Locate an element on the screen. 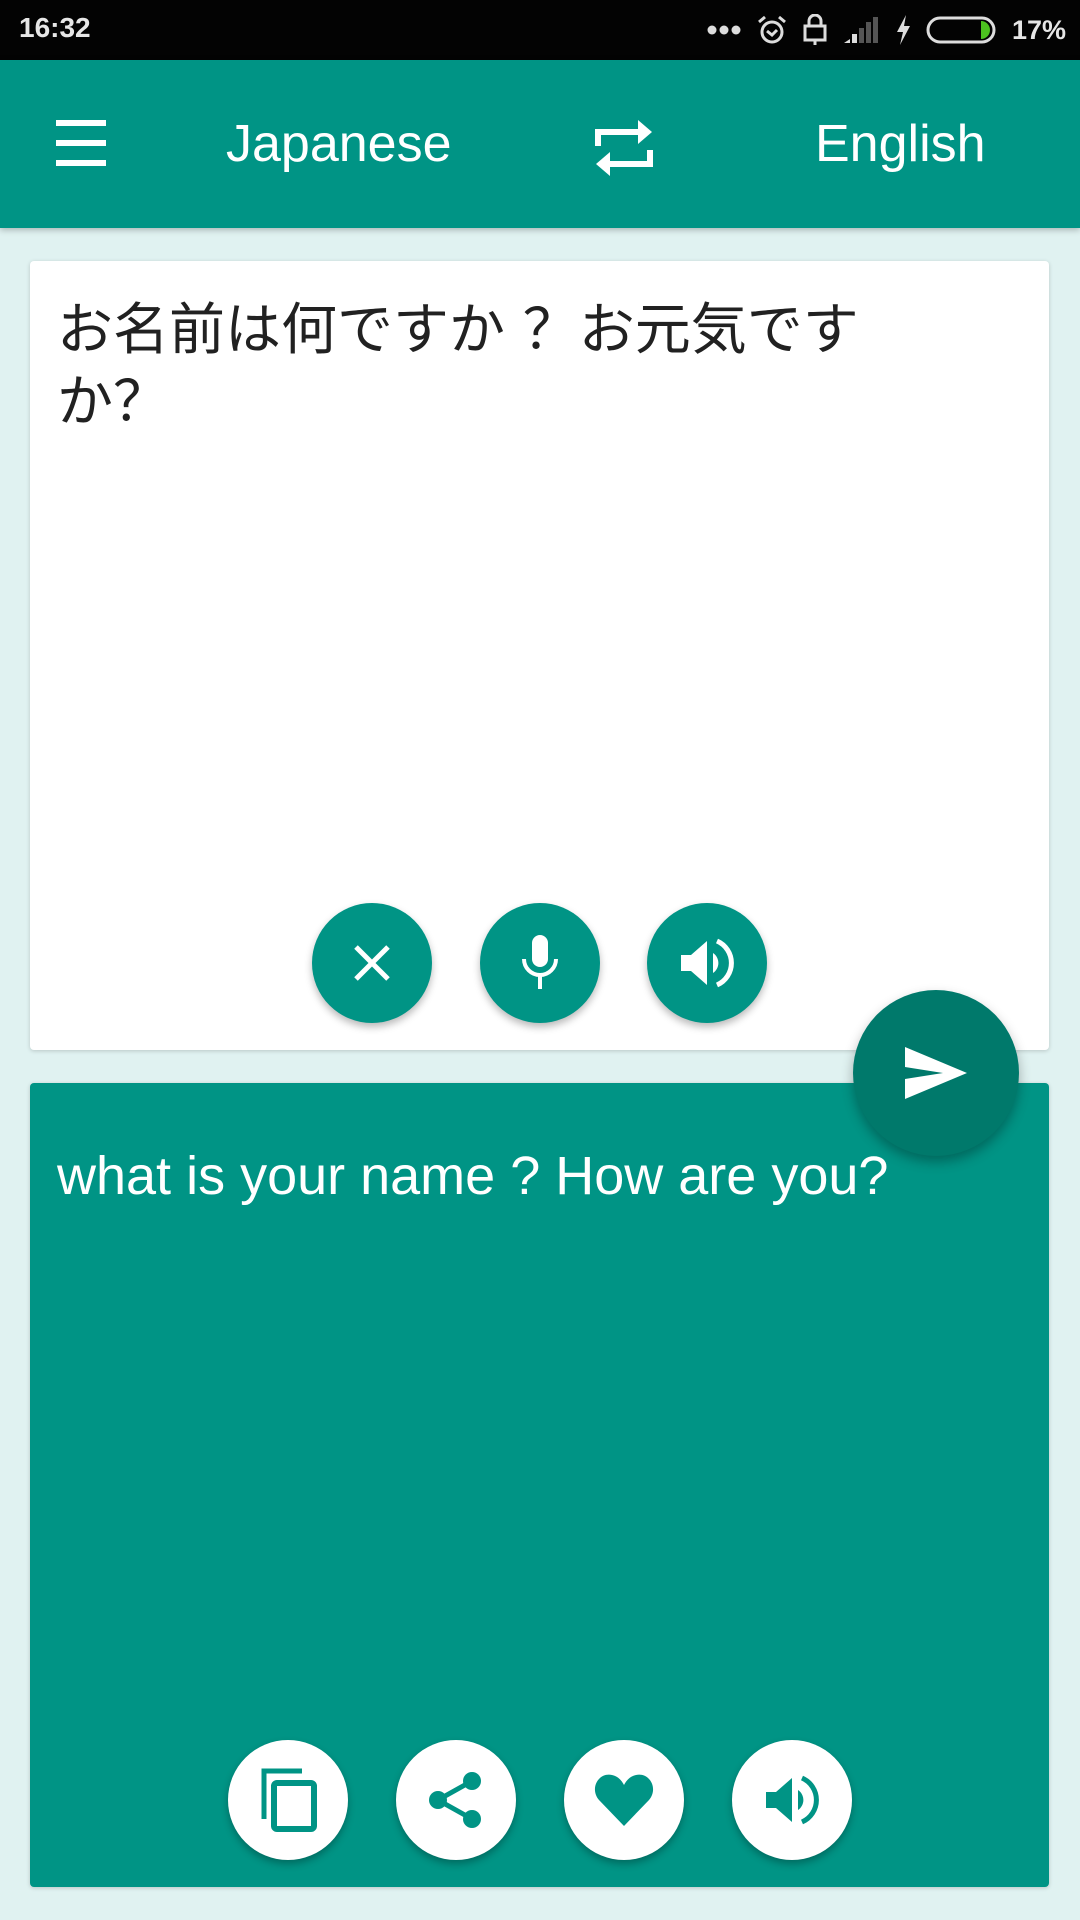 The height and width of the screenshot is (1920, 1080). swap-languages-icon is located at coordinates (624, 148).